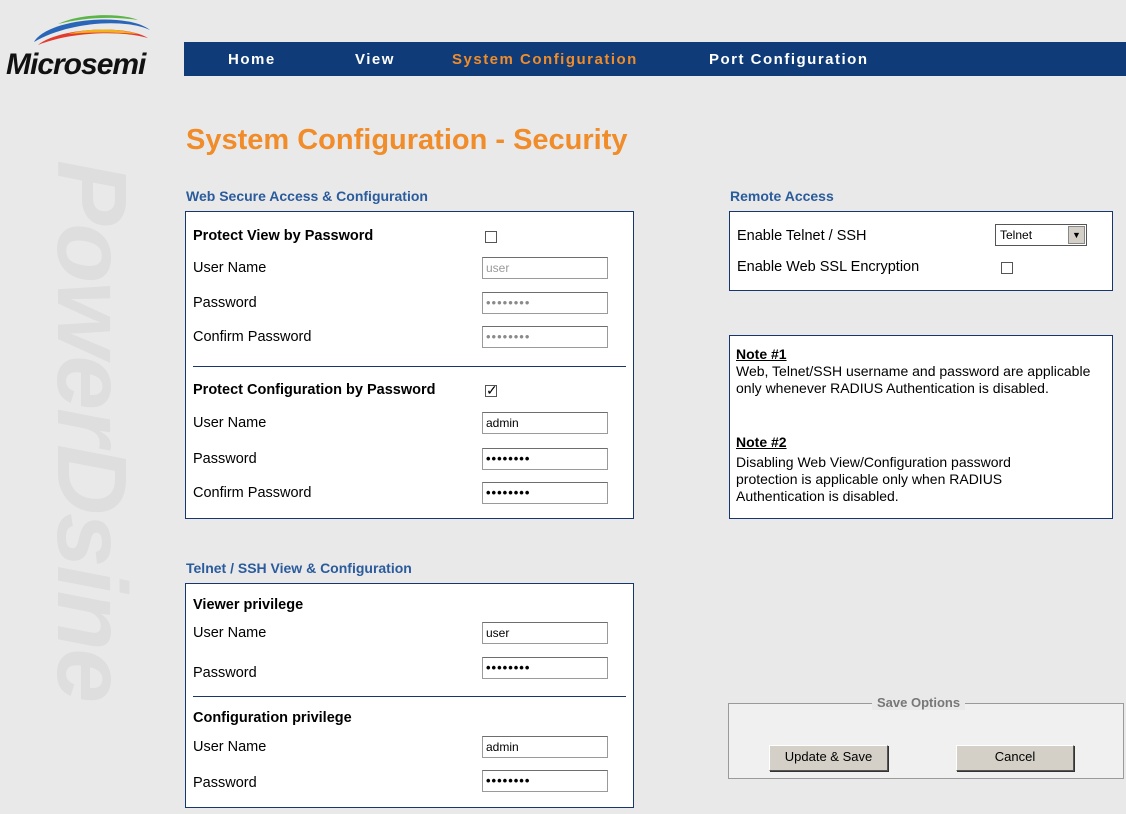 The height and width of the screenshot is (814, 1126). What do you see at coordinates (1015, 758) in the screenshot?
I see `cancel-button: Cancel` at bounding box center [1015, 758].